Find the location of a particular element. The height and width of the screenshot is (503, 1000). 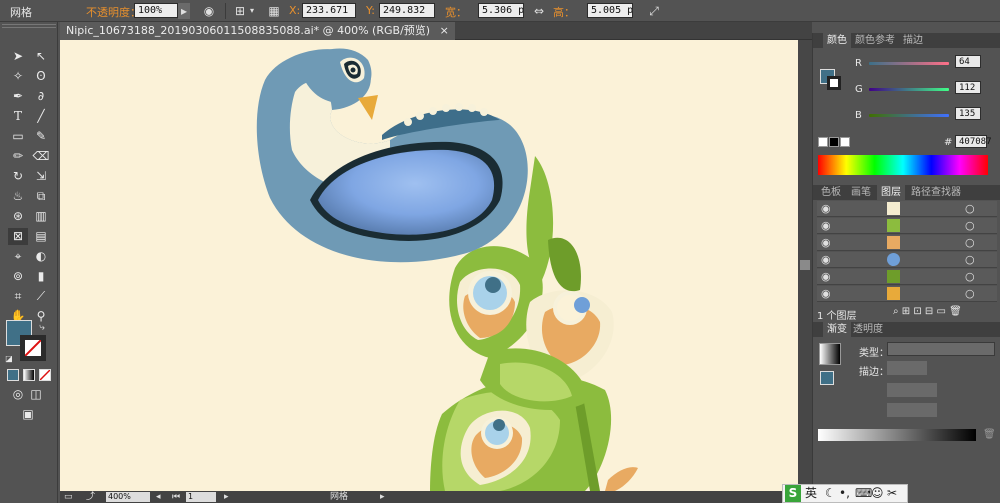

draw-mode-icon: ◎ is located at coordinates (18, 394).